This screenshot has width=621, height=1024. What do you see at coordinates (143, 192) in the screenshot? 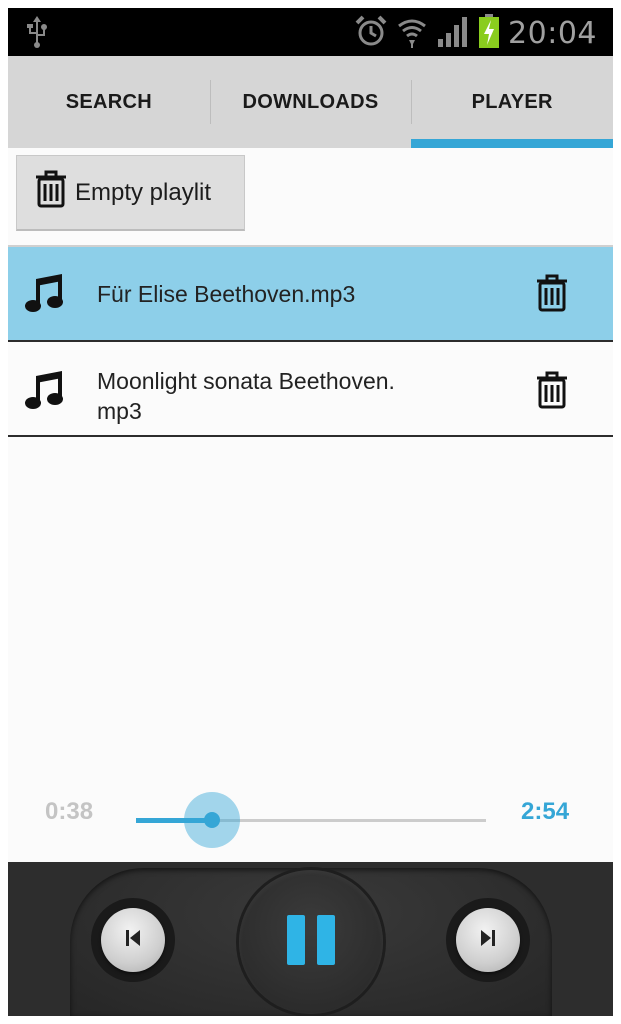
I see `empty-playlist-label: Empty playlit` at bounding box center [143, 192].